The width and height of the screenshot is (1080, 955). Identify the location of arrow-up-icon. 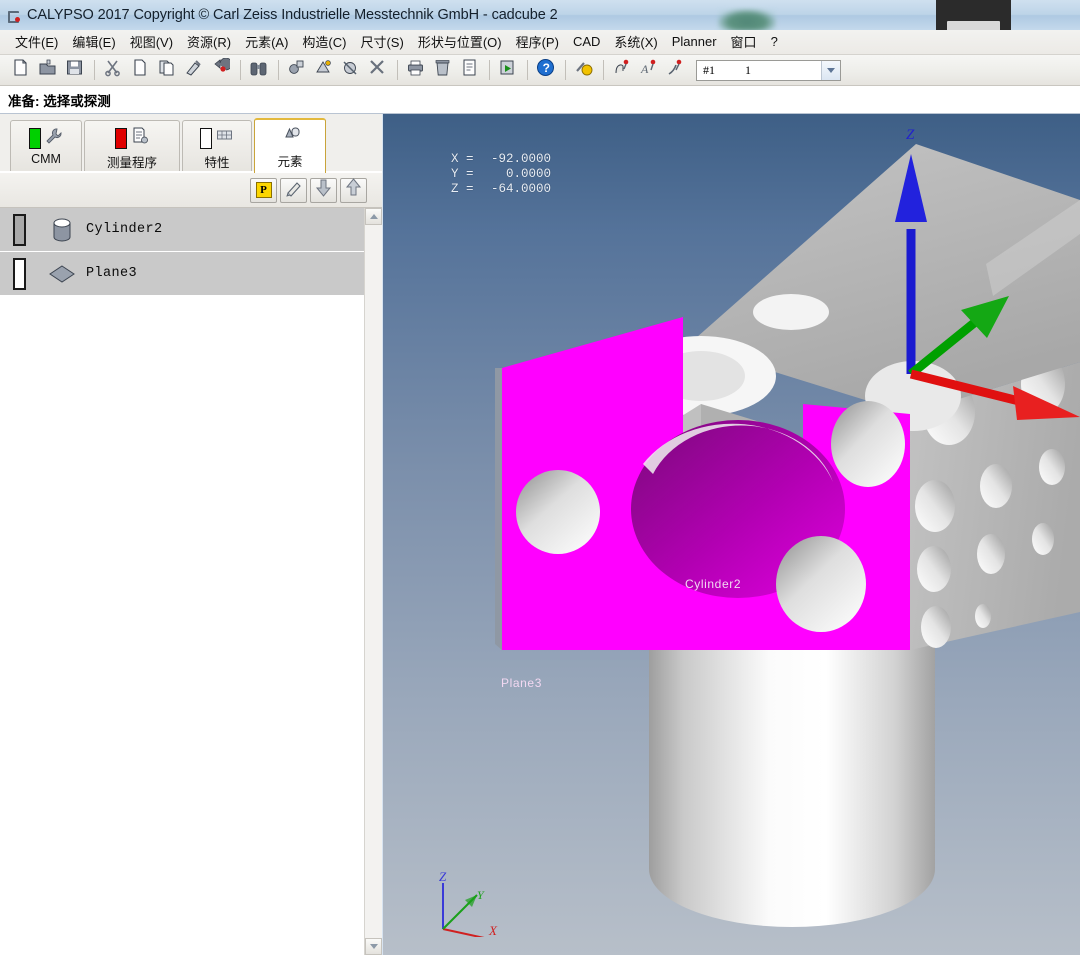
(353, 190).